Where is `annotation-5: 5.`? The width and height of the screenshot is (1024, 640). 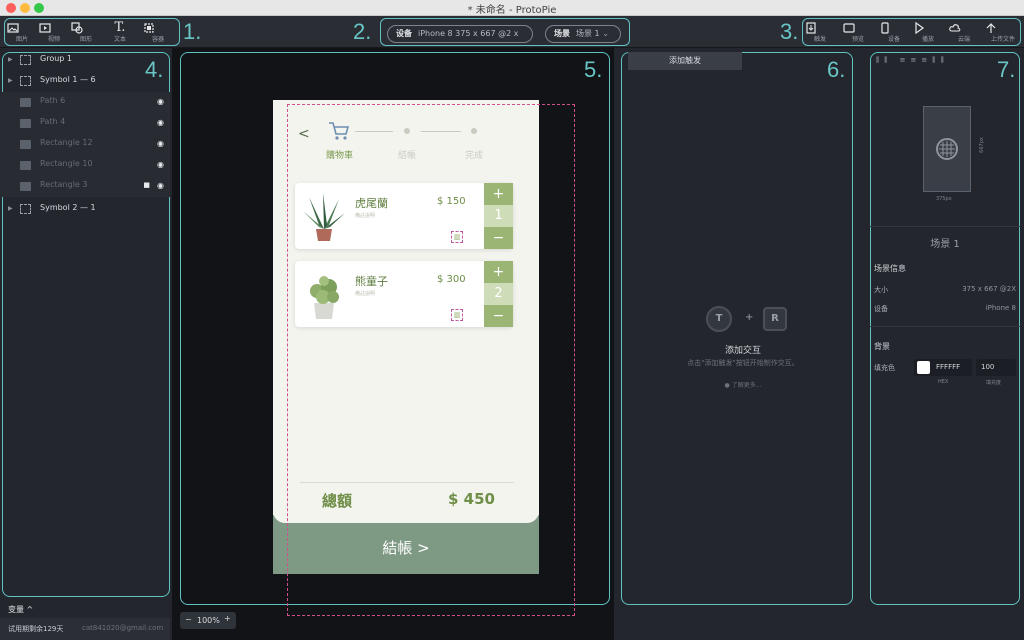 annotation-5: 5. is located at coordinates (593, 69).